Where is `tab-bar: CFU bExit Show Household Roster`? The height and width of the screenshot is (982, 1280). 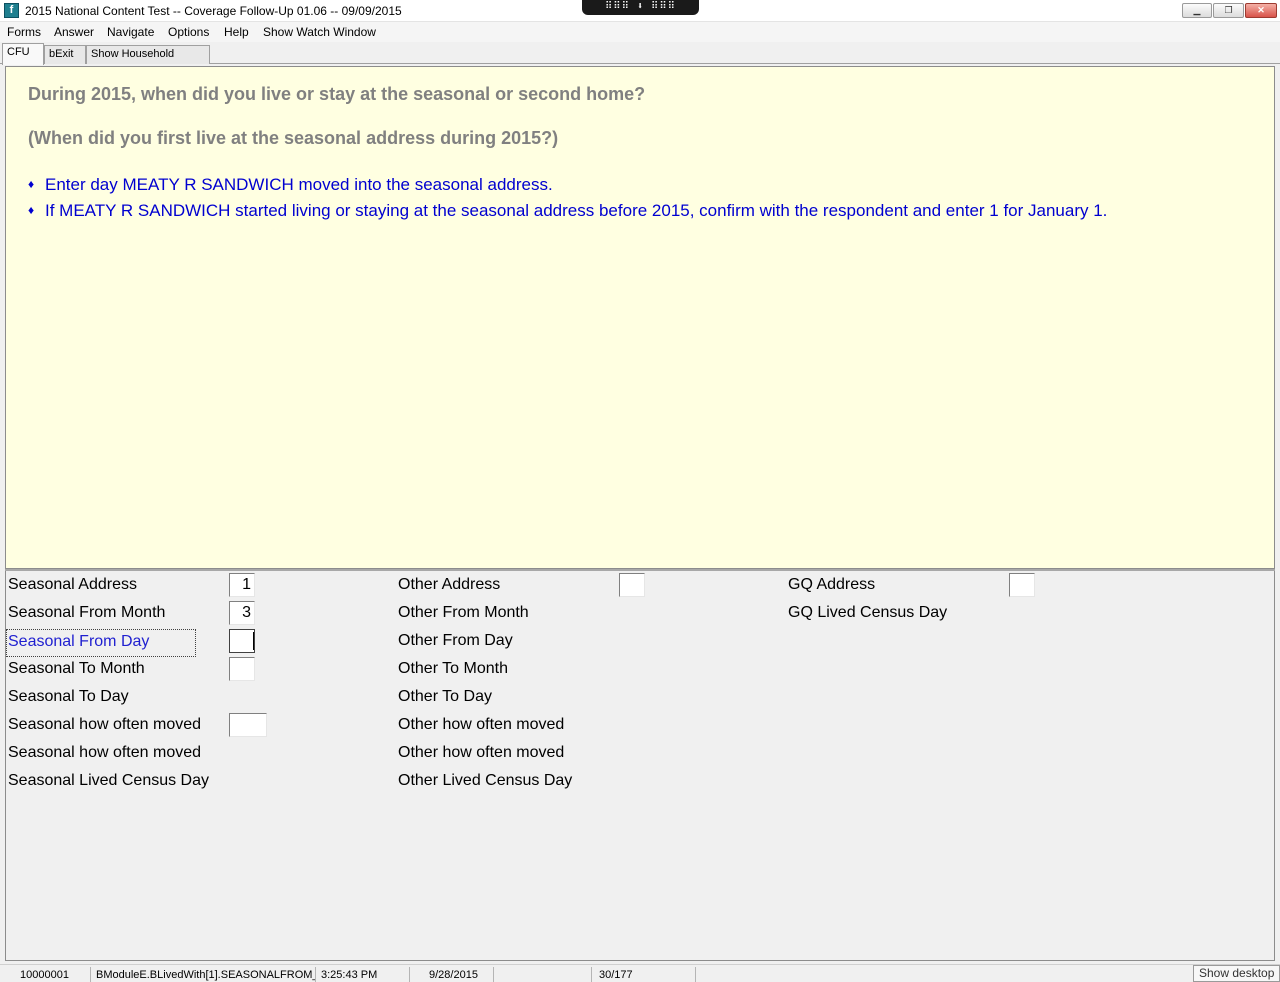
tab-bar: CFU bExit Show Household Roster is located at coordinates (640, 59).